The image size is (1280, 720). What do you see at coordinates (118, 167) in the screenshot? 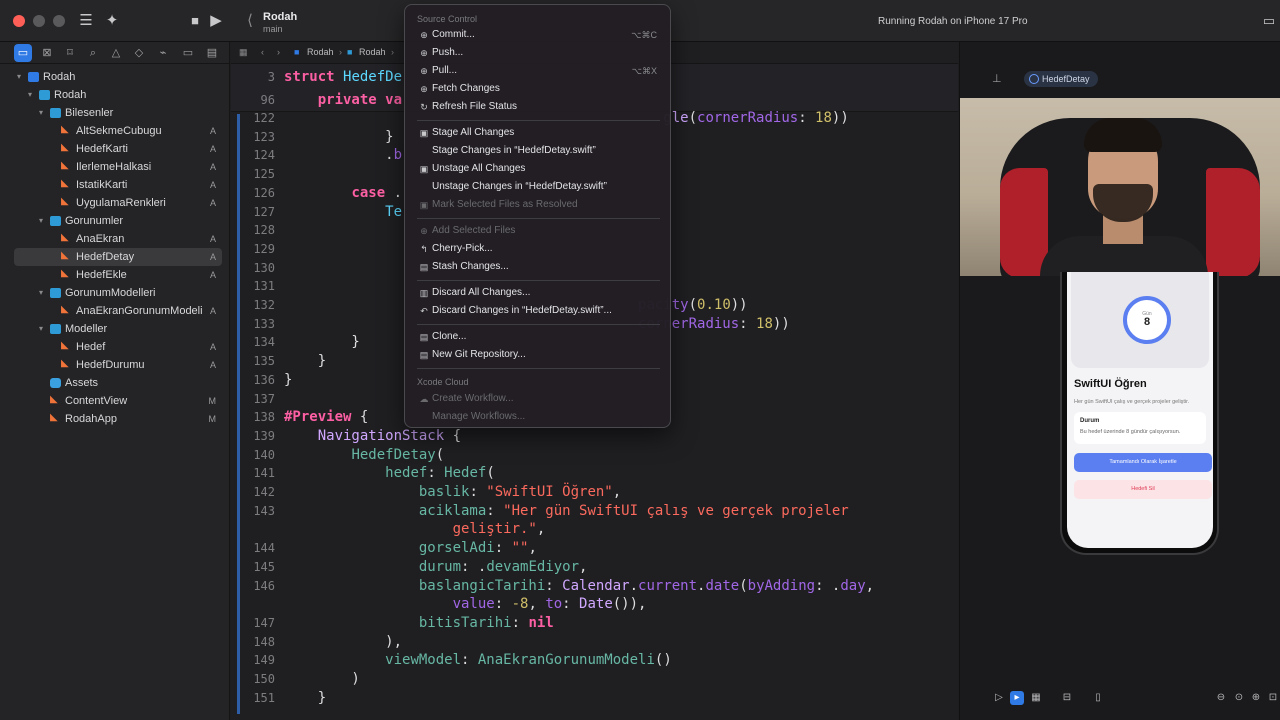
I see `tree-item-ilerlemehalkasi: ◣ IlerlemeHalkasi A` at bounding box center [118, 167].